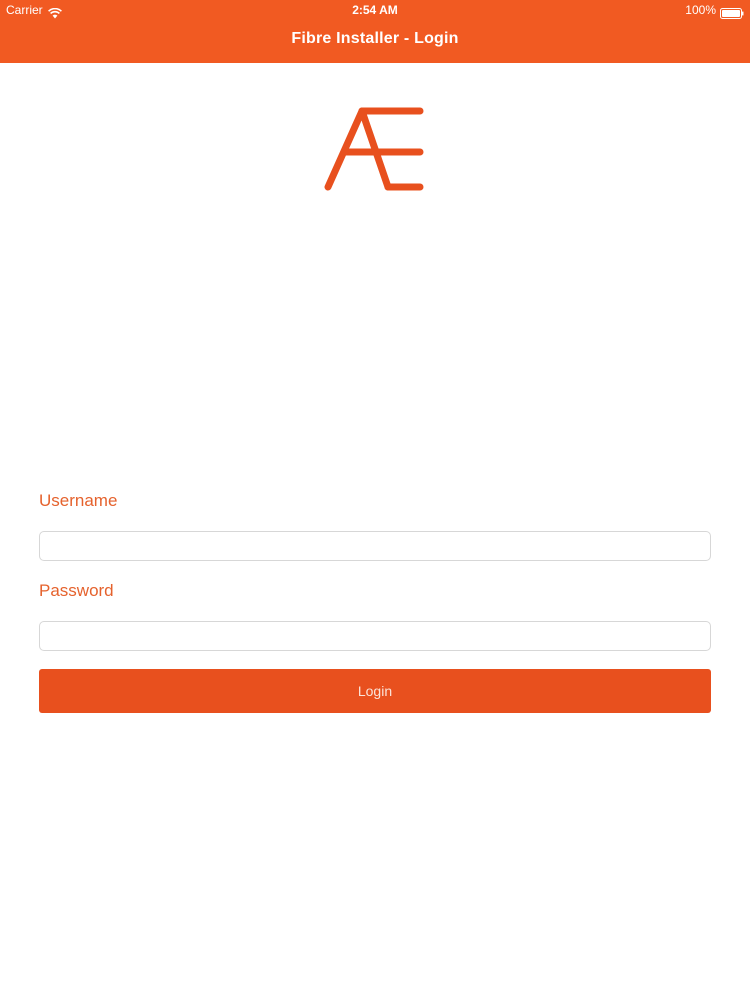 This screenshot has width=750, height=1000. I want to click on page-title: Fibre Installer - Login, so click(375, 38).